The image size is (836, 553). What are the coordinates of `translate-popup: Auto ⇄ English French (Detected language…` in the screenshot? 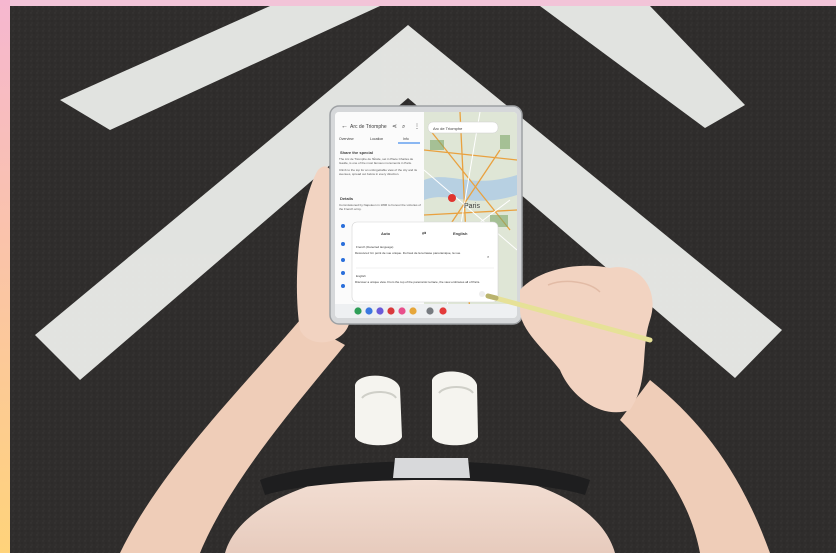 It's located at (425, 262).